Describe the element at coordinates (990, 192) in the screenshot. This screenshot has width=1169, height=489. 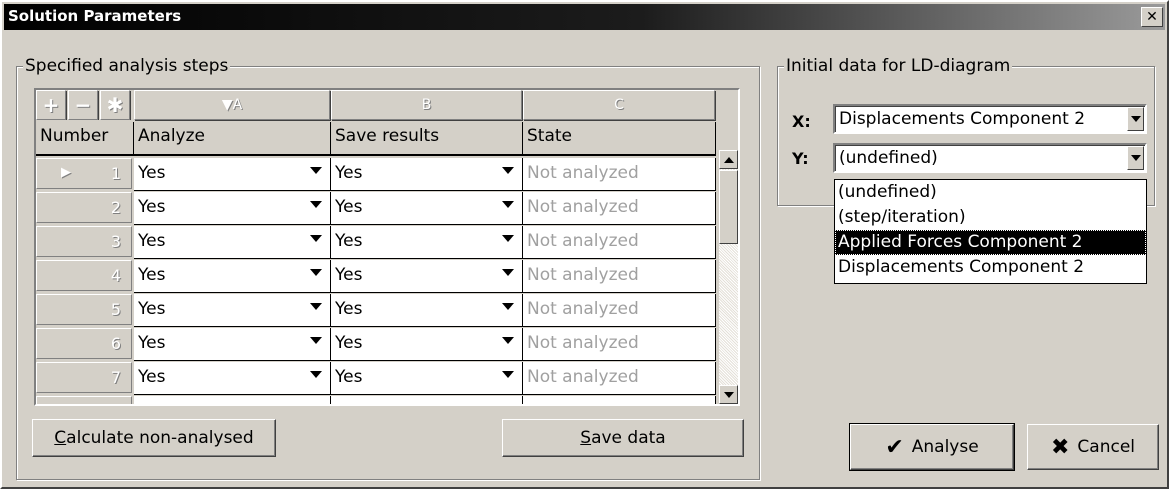
I see `dropdown-option: (undefined)` at that location.